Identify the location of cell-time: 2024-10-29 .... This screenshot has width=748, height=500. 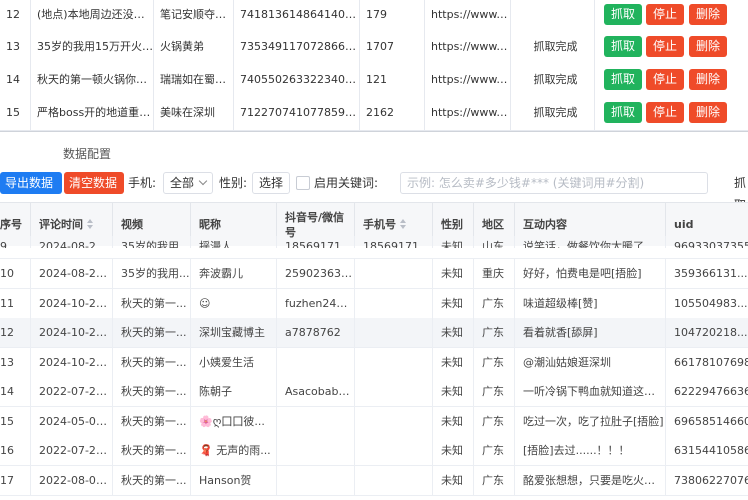
(72, 332).